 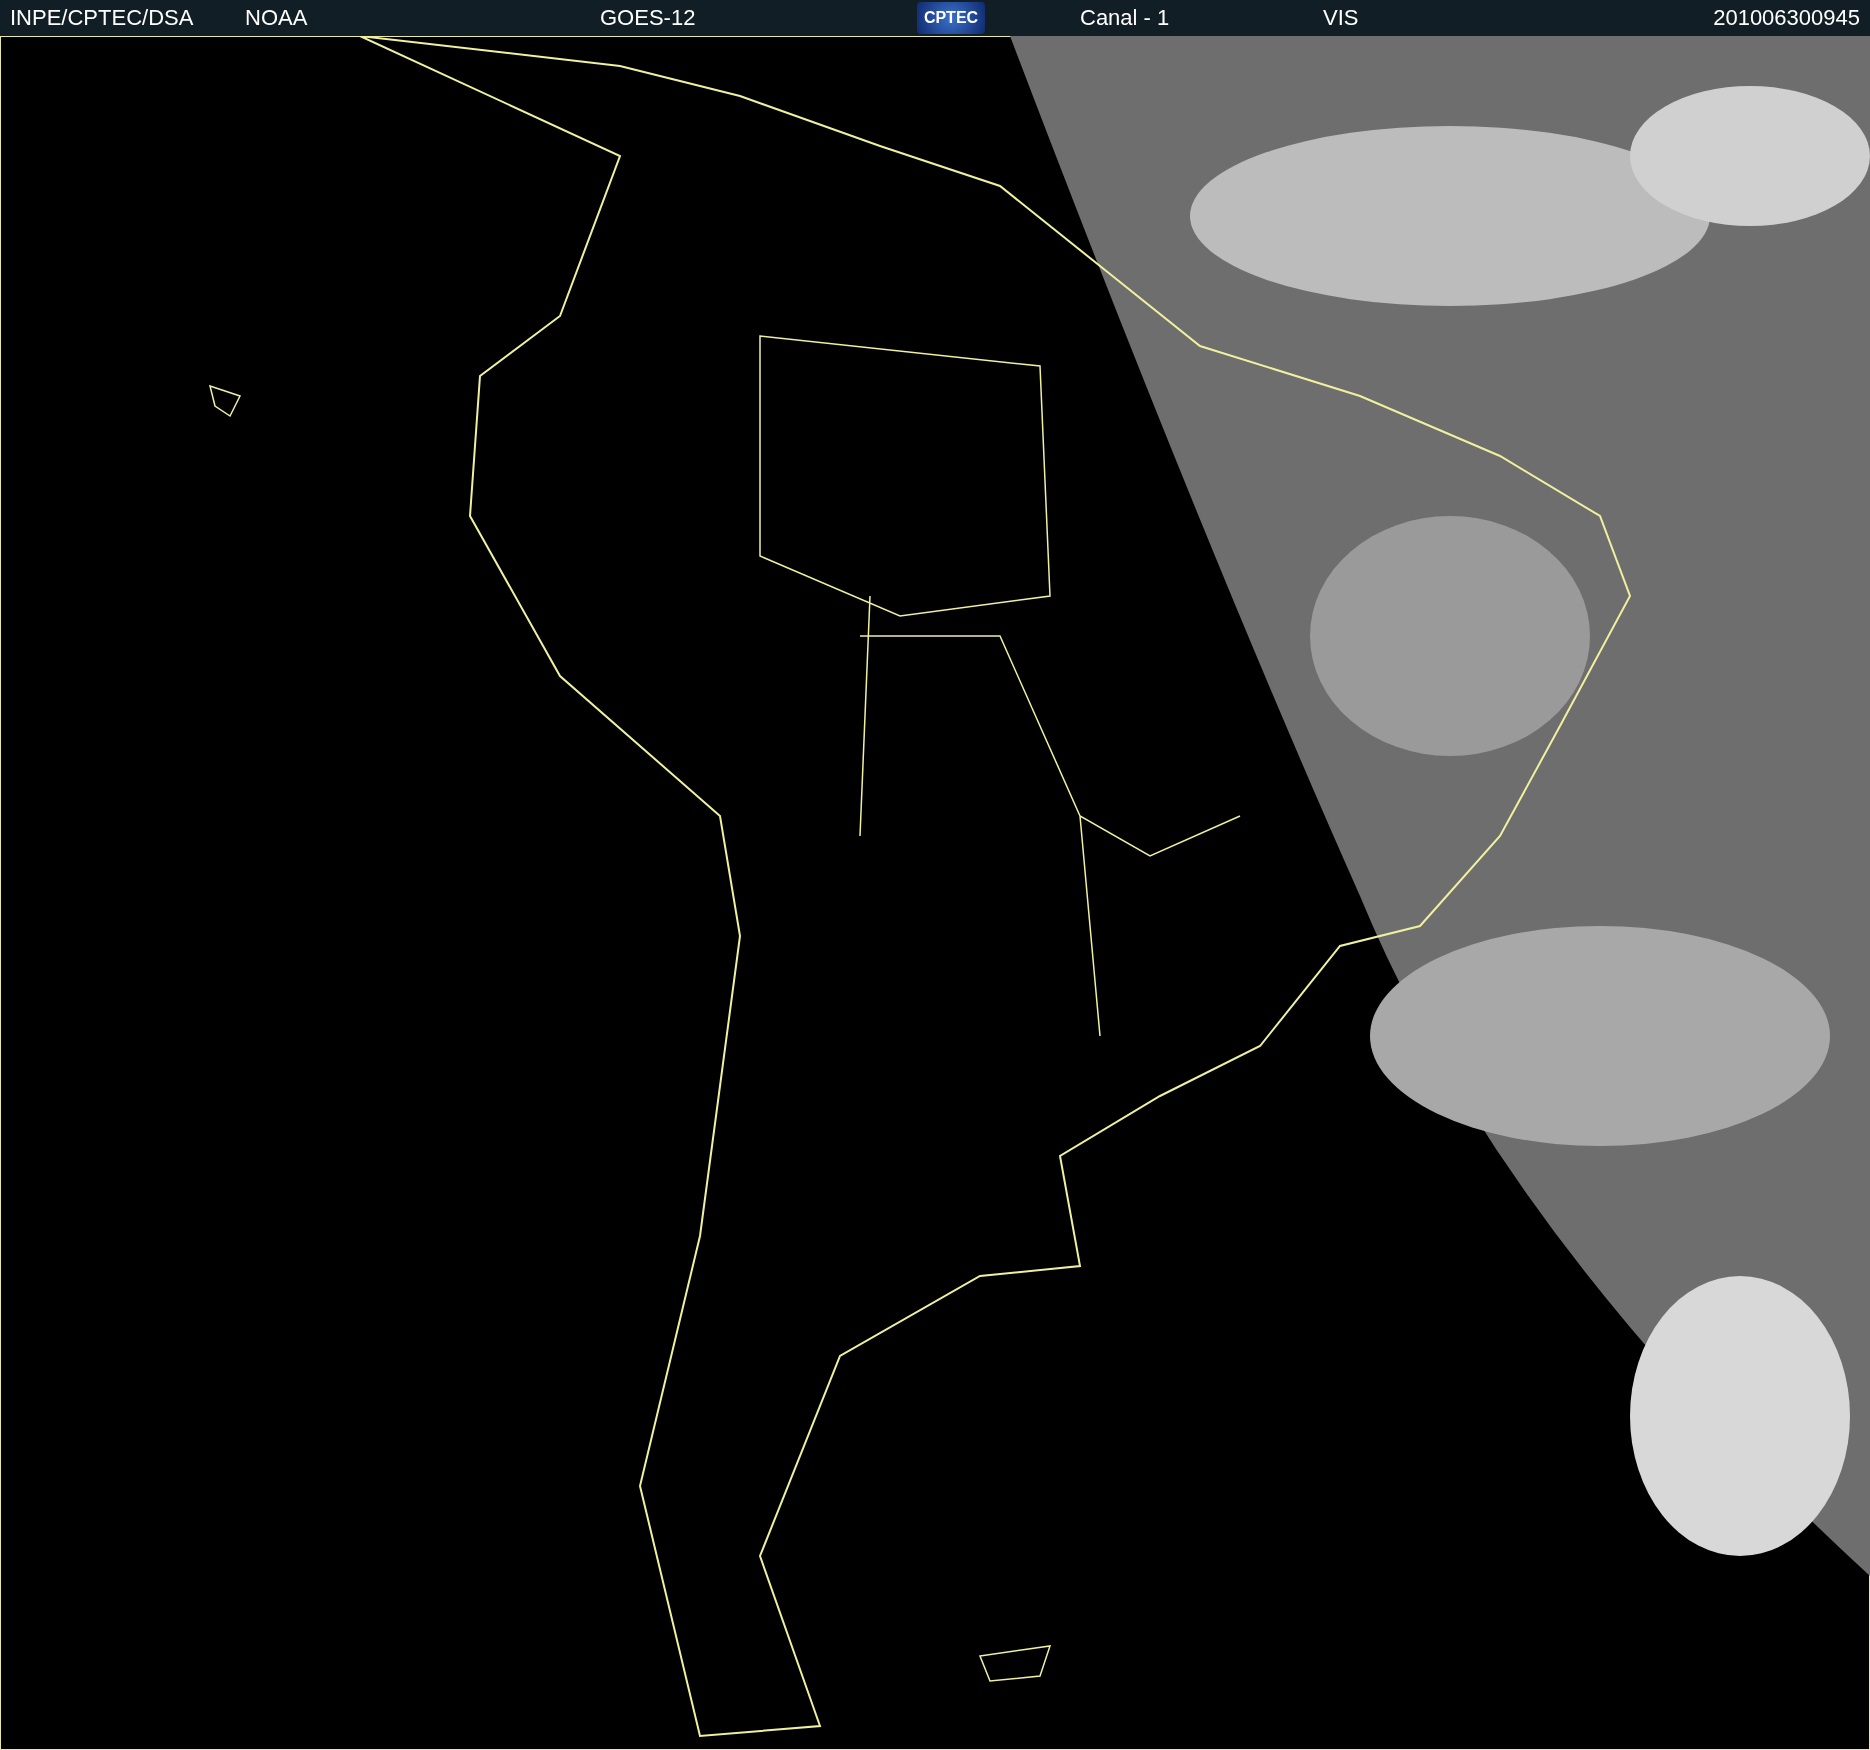 What do you see at coordinates (102, 18) in the screenshot?
I see `source-label: INPE/CPTEC/DSA` at bounding box center [102, 18].